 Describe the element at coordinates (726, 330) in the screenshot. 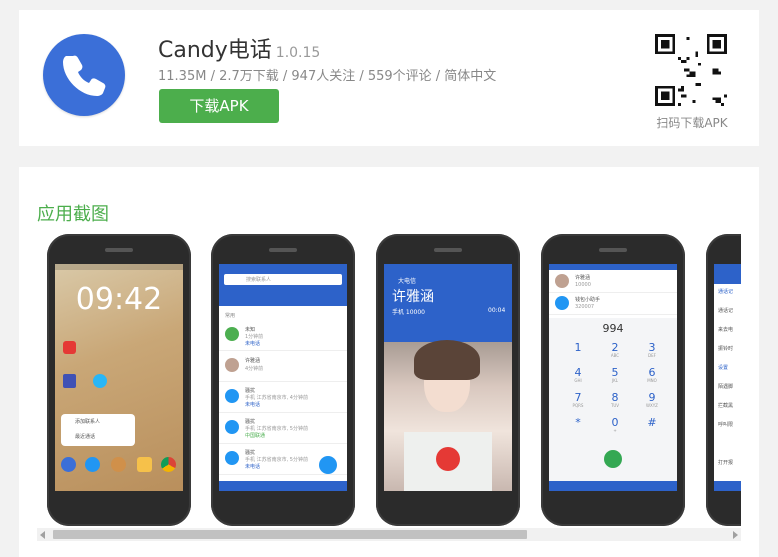

I see `settings-item: 来去电` at that location.